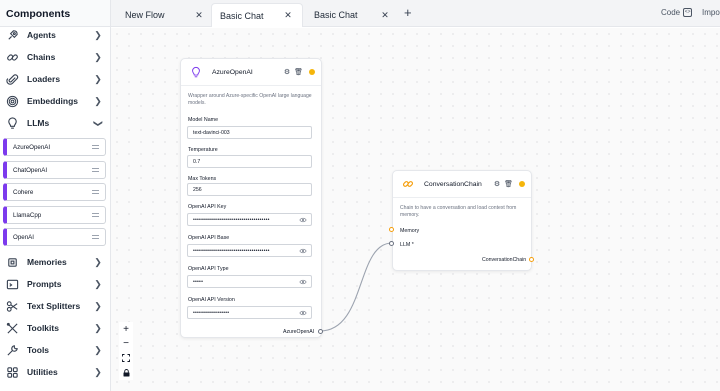 This screenshot has width=720, height=391. I want to click on import-button: Impo, so click(711, 12).